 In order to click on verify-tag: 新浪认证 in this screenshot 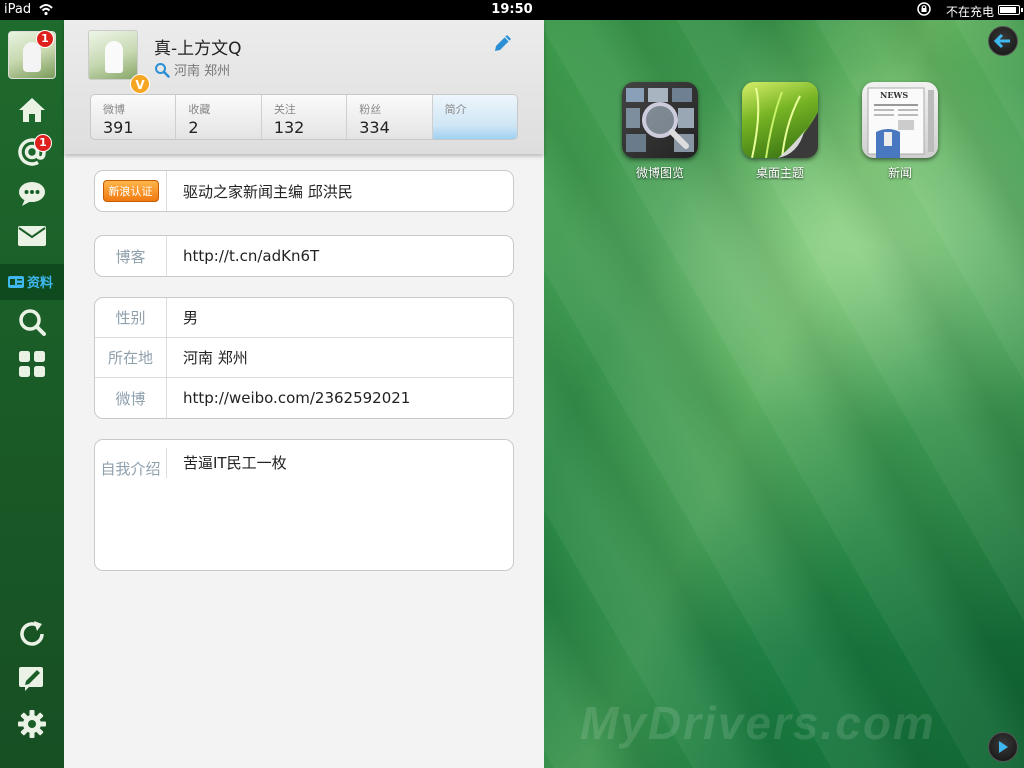, I will do `click(130, 191)`.